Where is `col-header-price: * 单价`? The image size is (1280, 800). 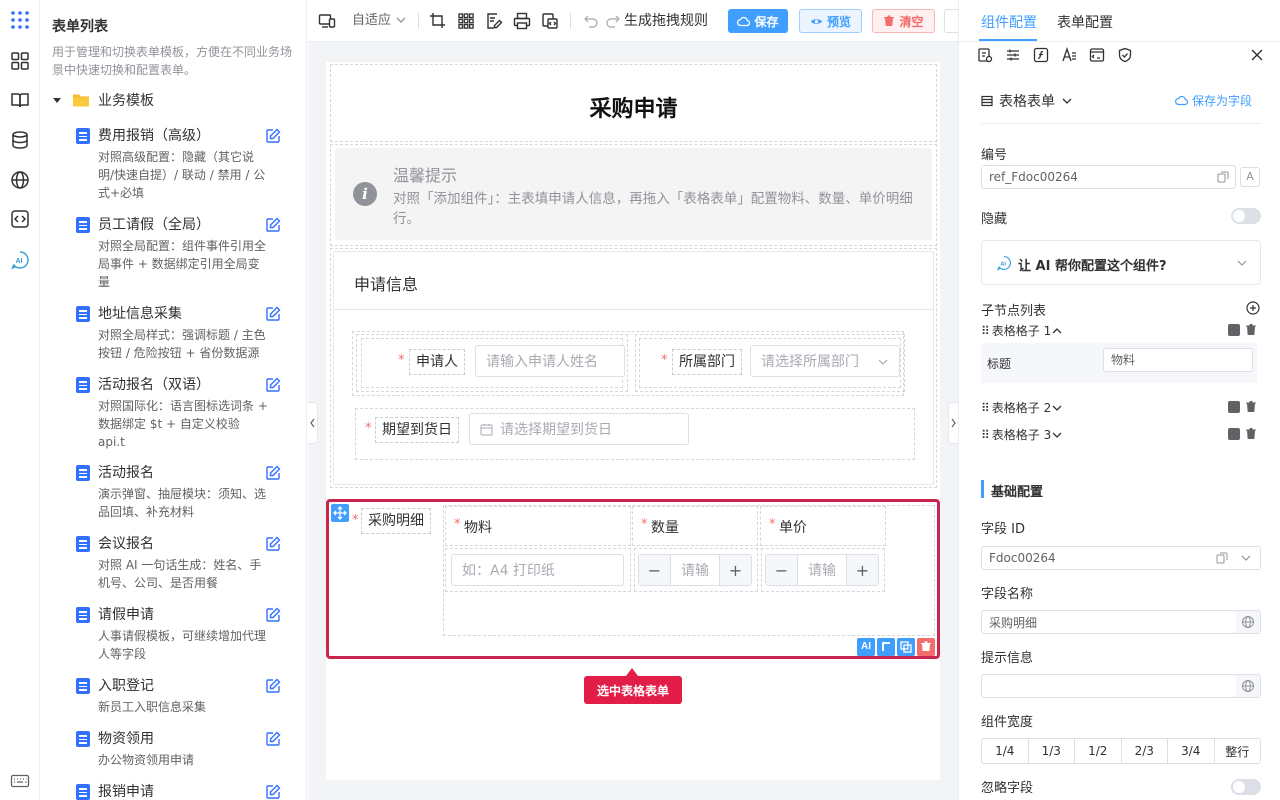
col-header-price: * 单价 is located at coordinates (823, 526).